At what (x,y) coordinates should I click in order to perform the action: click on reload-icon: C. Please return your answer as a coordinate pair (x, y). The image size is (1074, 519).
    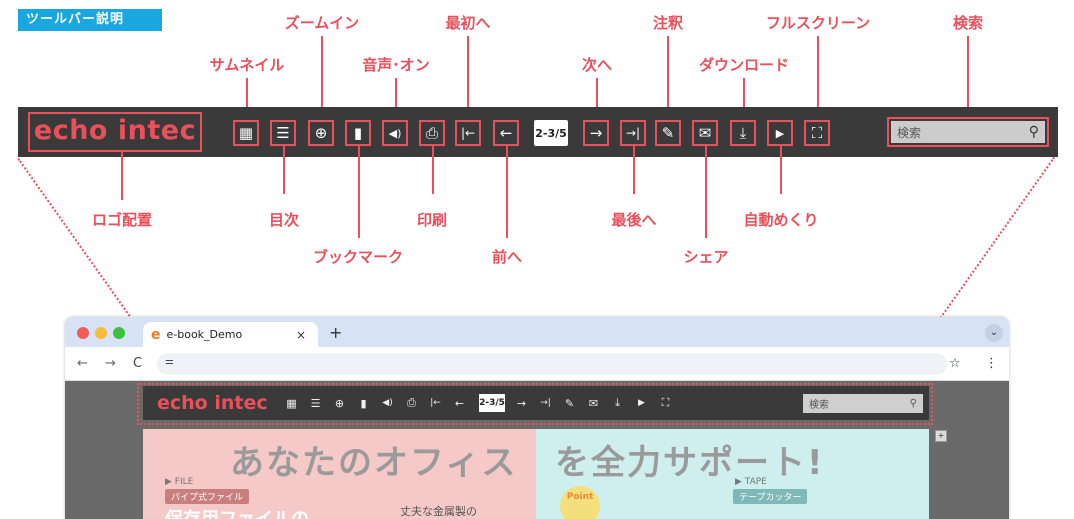
    Looking at the image, I should click on (137, 363).